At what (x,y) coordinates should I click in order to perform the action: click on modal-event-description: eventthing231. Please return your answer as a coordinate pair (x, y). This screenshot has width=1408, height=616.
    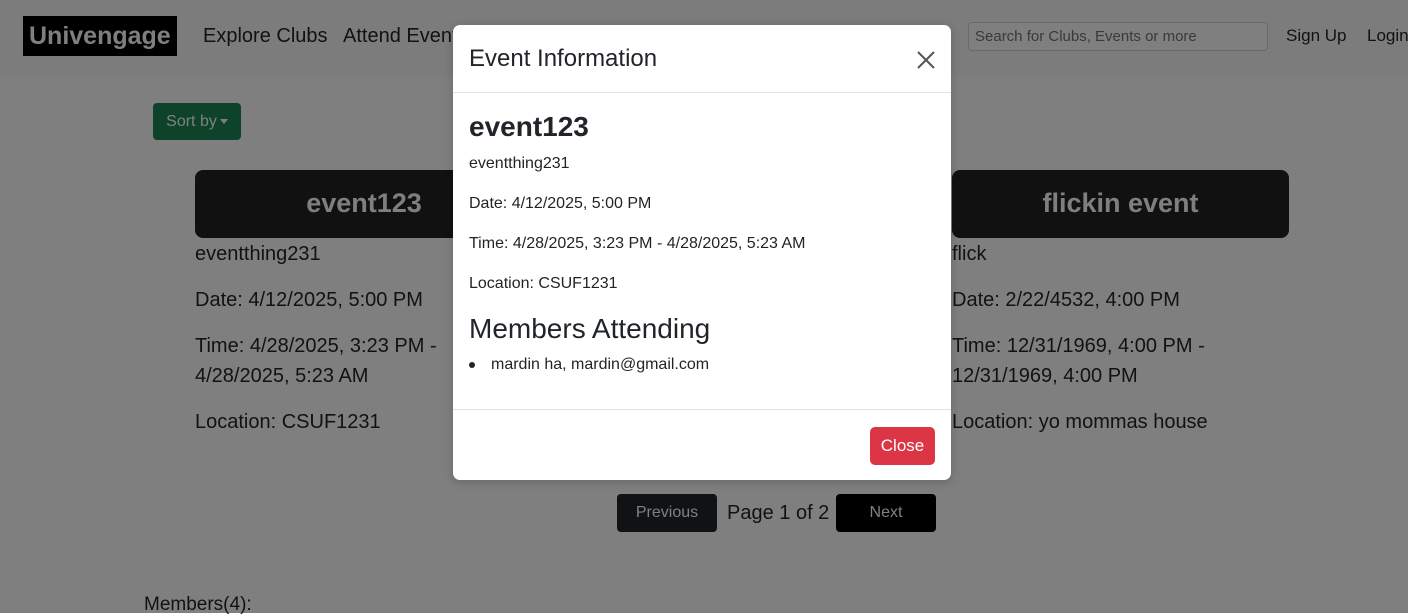
    Looking at the image, I should click on (519, 163).